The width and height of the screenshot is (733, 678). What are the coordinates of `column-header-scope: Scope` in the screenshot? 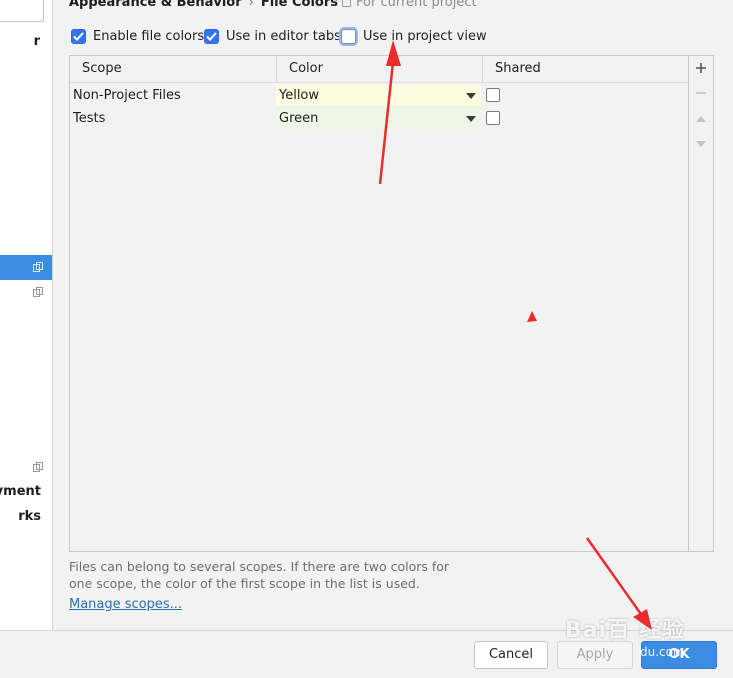 It's located at (173, 69).